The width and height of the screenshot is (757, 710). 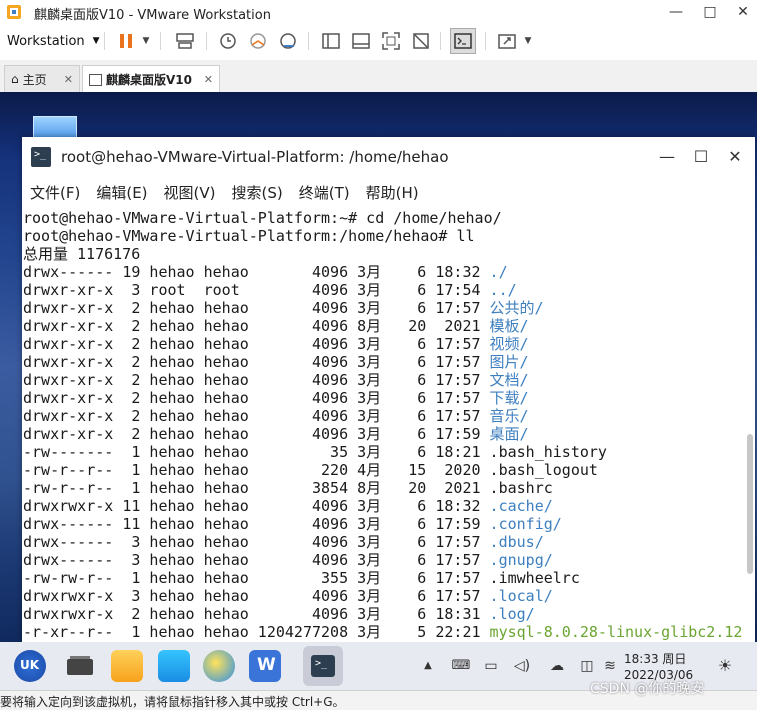 I want to click on clock-time: 18:33 周日, so click(x=655, y=658).